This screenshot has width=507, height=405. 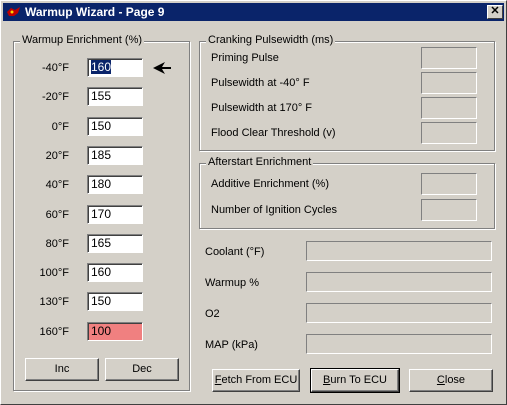 What do you see at coordinates (57, 185) in the screenshot?
I see `temp-label: 40°F` at bounding box center [57, 185].